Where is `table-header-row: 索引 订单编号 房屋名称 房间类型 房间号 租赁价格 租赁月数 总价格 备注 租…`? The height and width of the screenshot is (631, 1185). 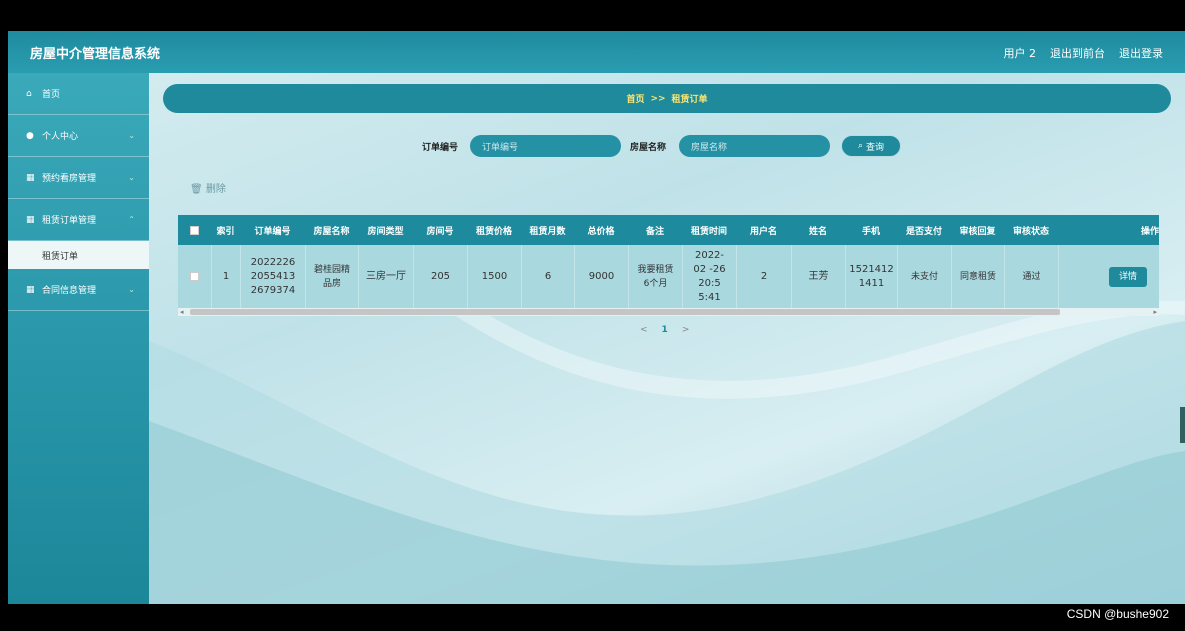
table-header-row: 索引 订单编号 房屋名称 房间类型 房间号 租赁价格 租赁月数 总价格 备注 租… is located at coordinates (668, 230).